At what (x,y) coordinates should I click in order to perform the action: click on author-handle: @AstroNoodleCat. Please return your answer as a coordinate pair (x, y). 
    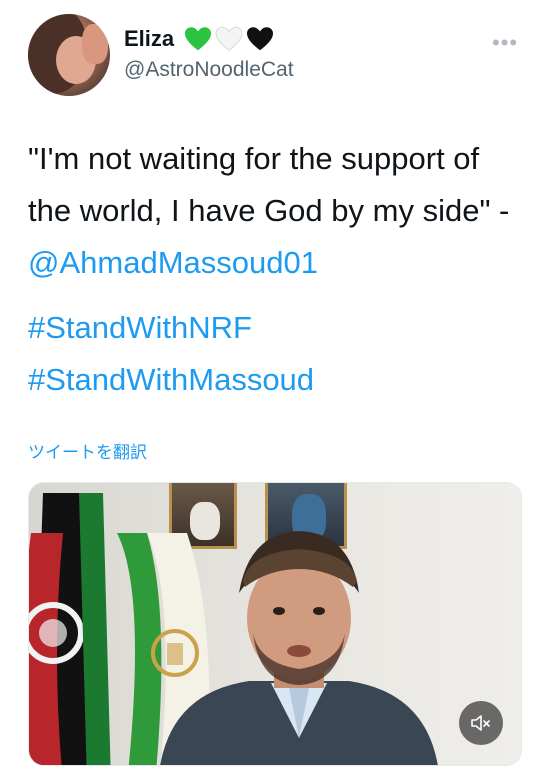
    Looking at the image, I should click on (209, 70).